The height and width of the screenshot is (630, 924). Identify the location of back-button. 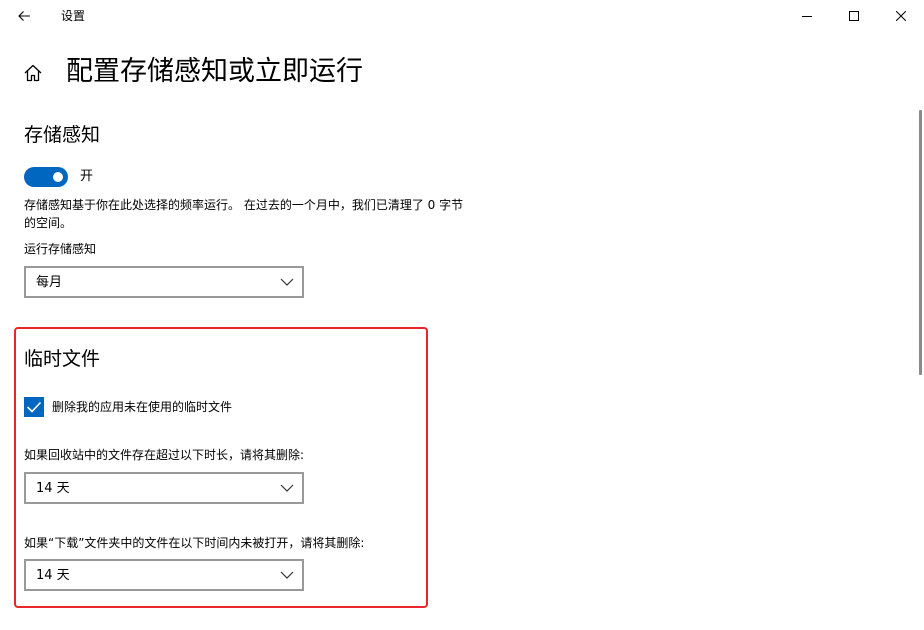
(24, 16).